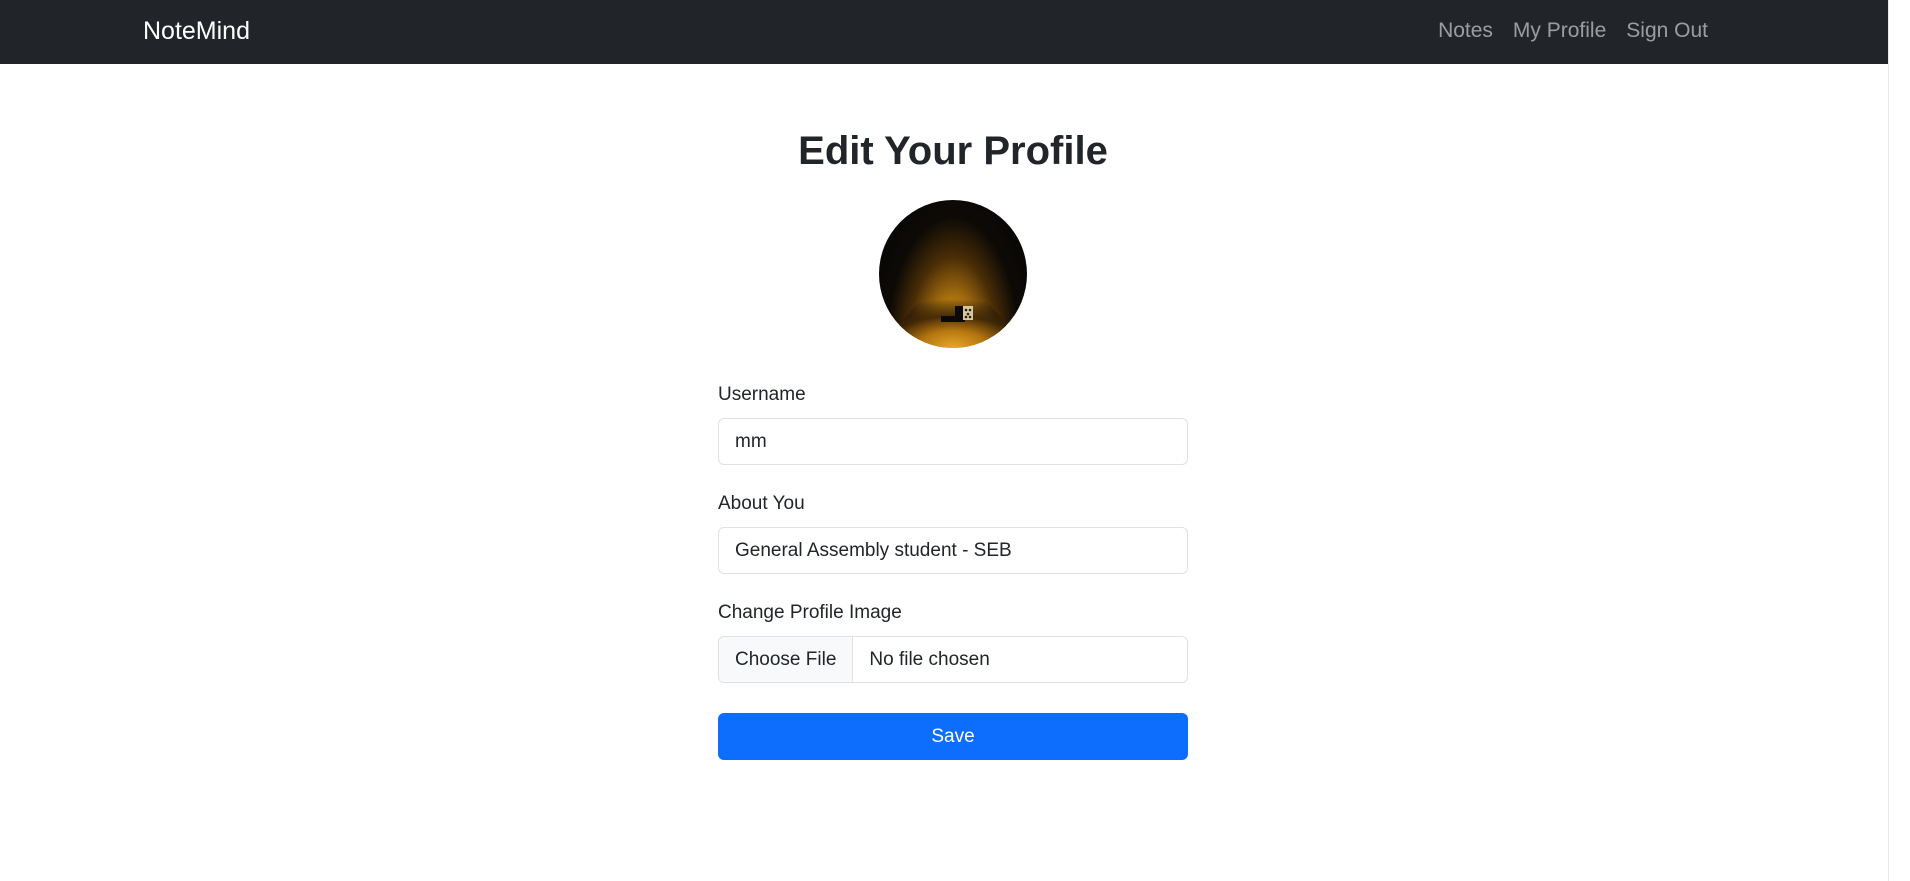 This screenshot has width=1910, height=881. I want to click on avatar-image-icon, so click(953, 313).